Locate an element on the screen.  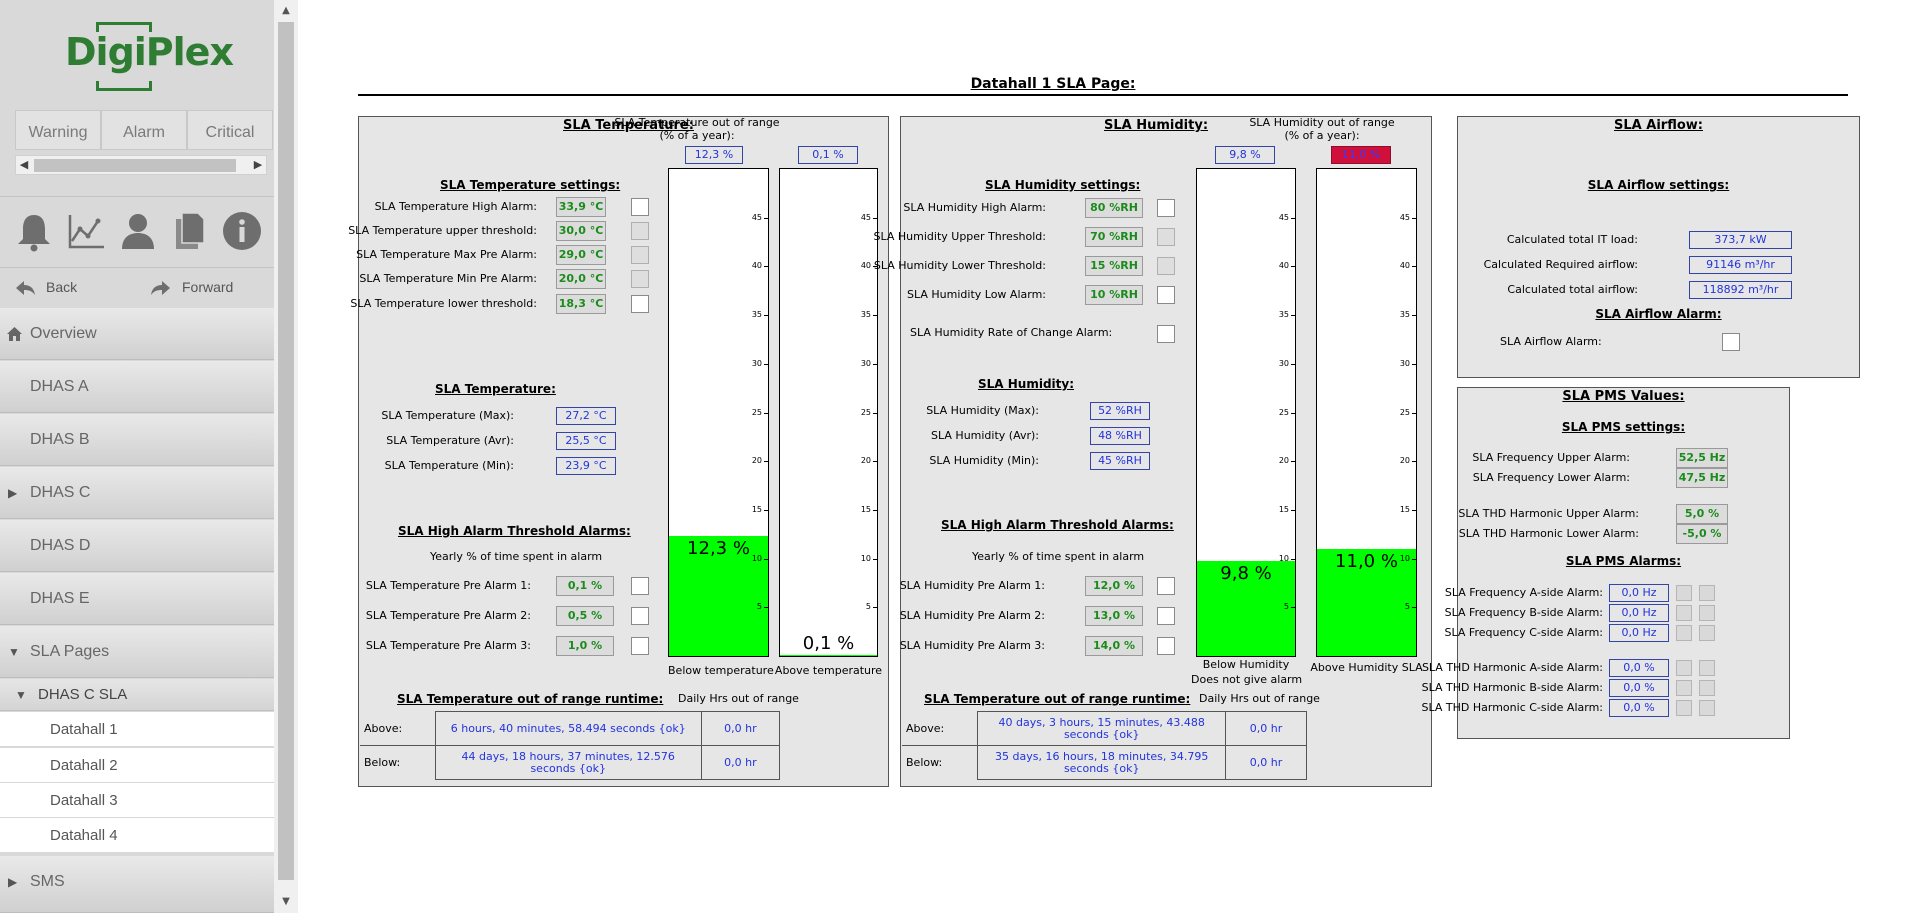
pms-title: SLA PMS Values: is located at coordinates (1623, 396).